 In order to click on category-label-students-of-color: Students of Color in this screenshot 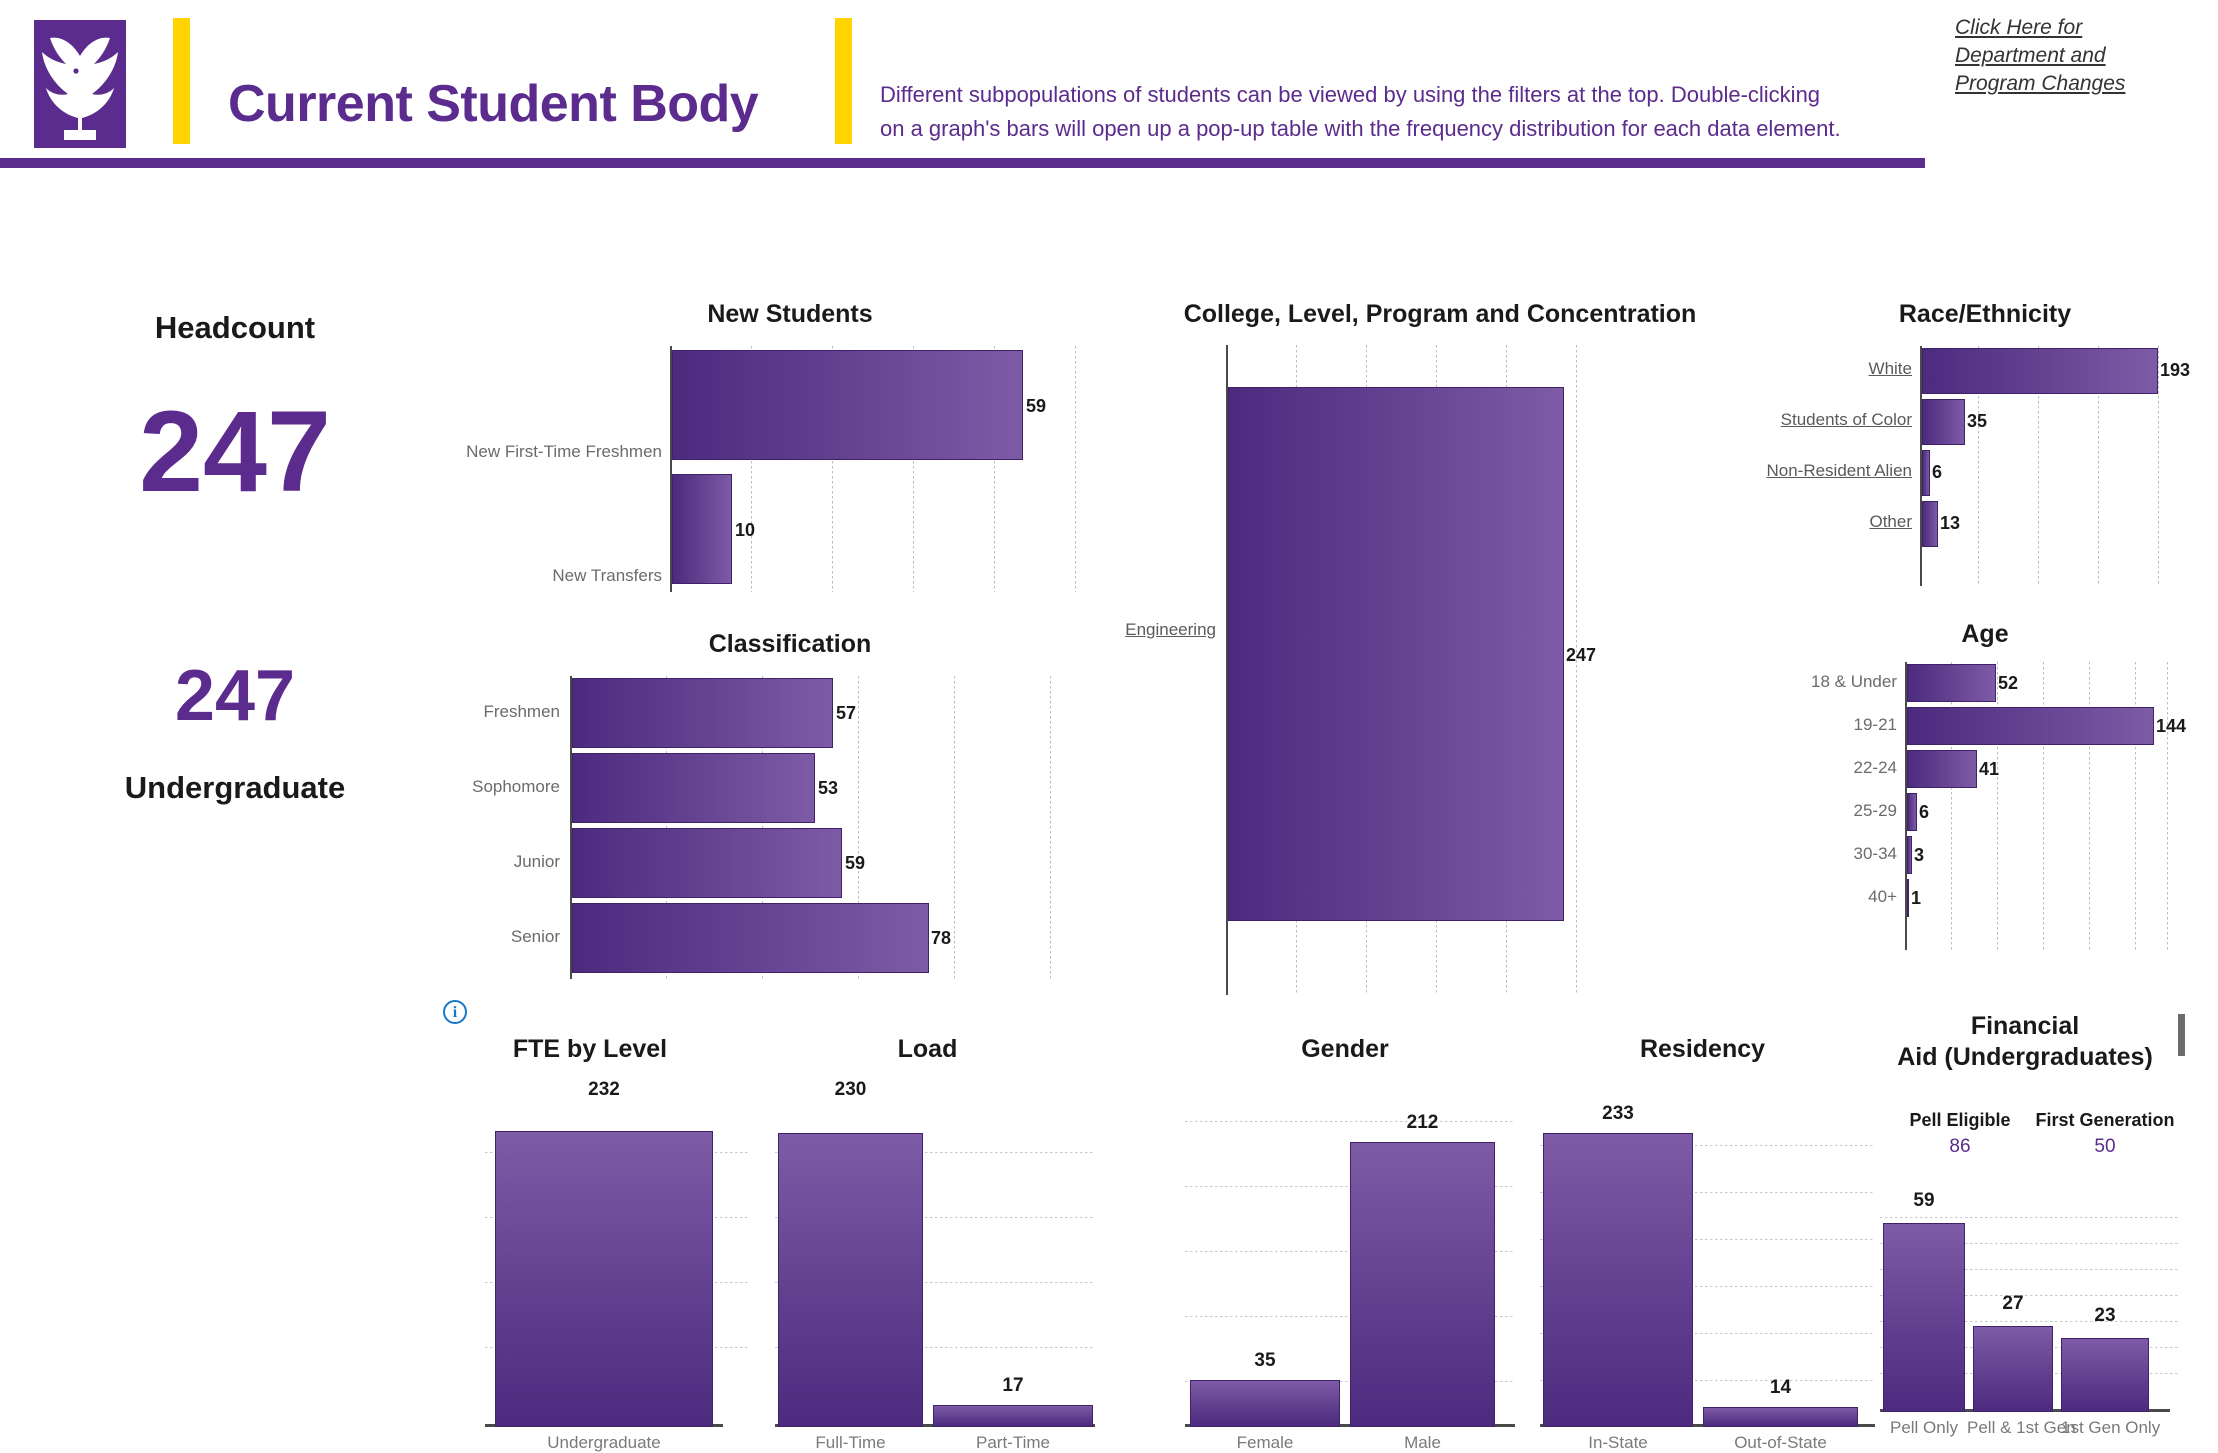, I will do `click(1816, 420)`.